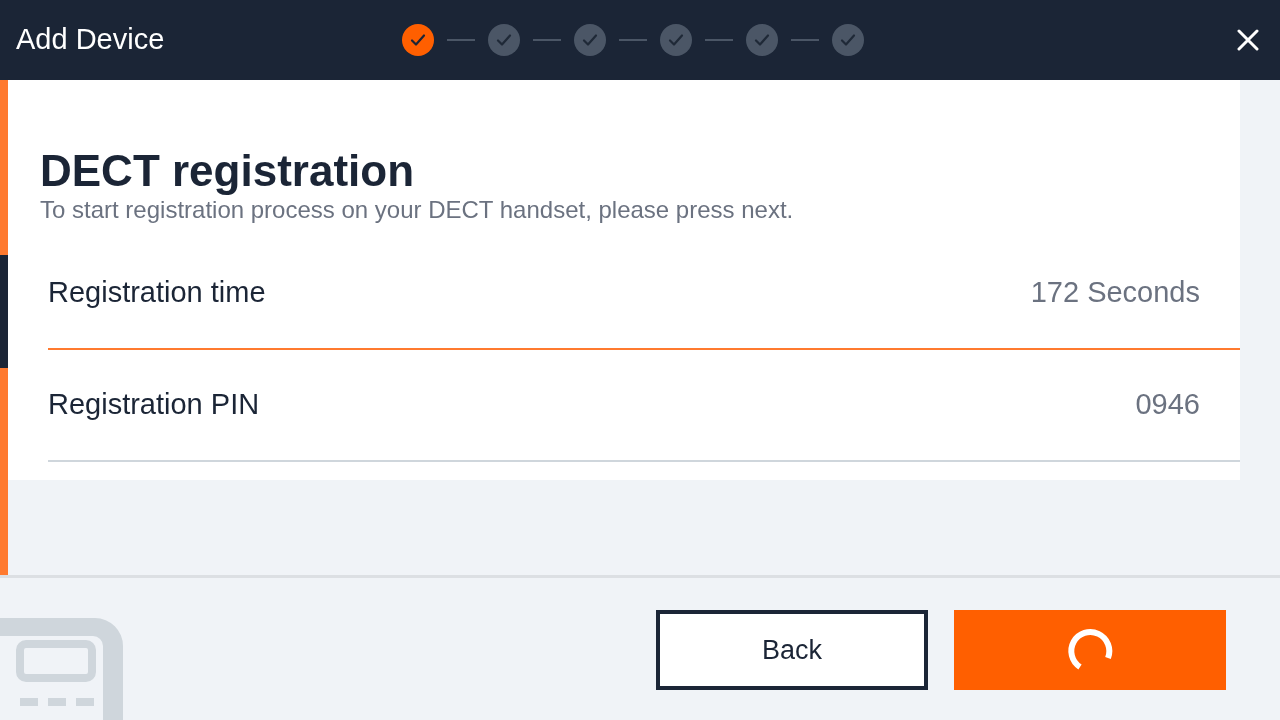 The height and width of the screenshot is (720, 1280). What do you see at coordinates (792, 650) in the screenshot?
I see `back-button: Back` at bounding box center [792, 650].